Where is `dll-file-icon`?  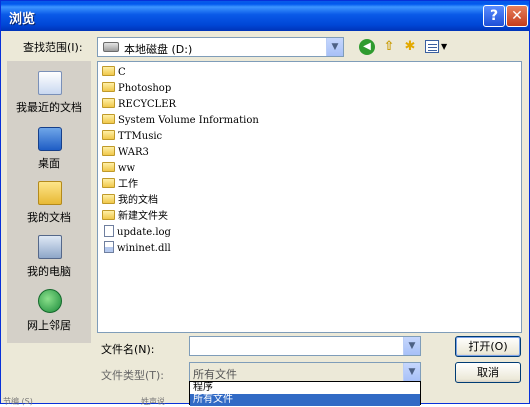
dll-file-icon is located at coordinates (109, 247).